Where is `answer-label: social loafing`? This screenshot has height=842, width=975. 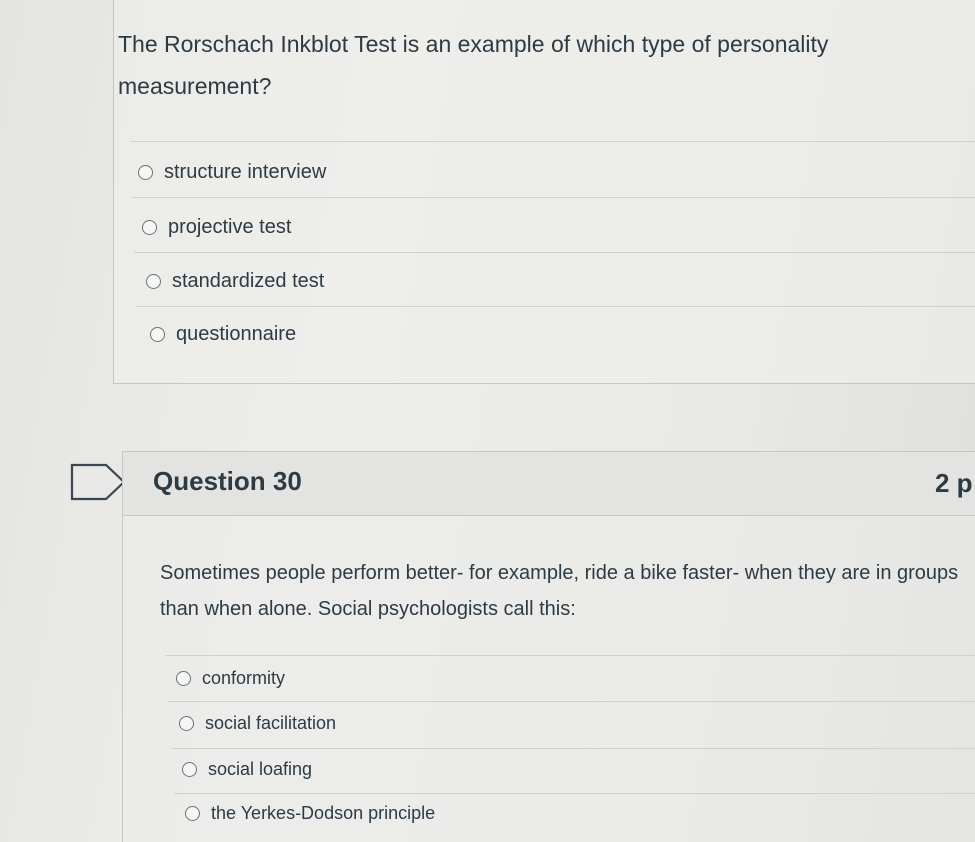
answer-label: social loafing is located at coordinates (260, 769).